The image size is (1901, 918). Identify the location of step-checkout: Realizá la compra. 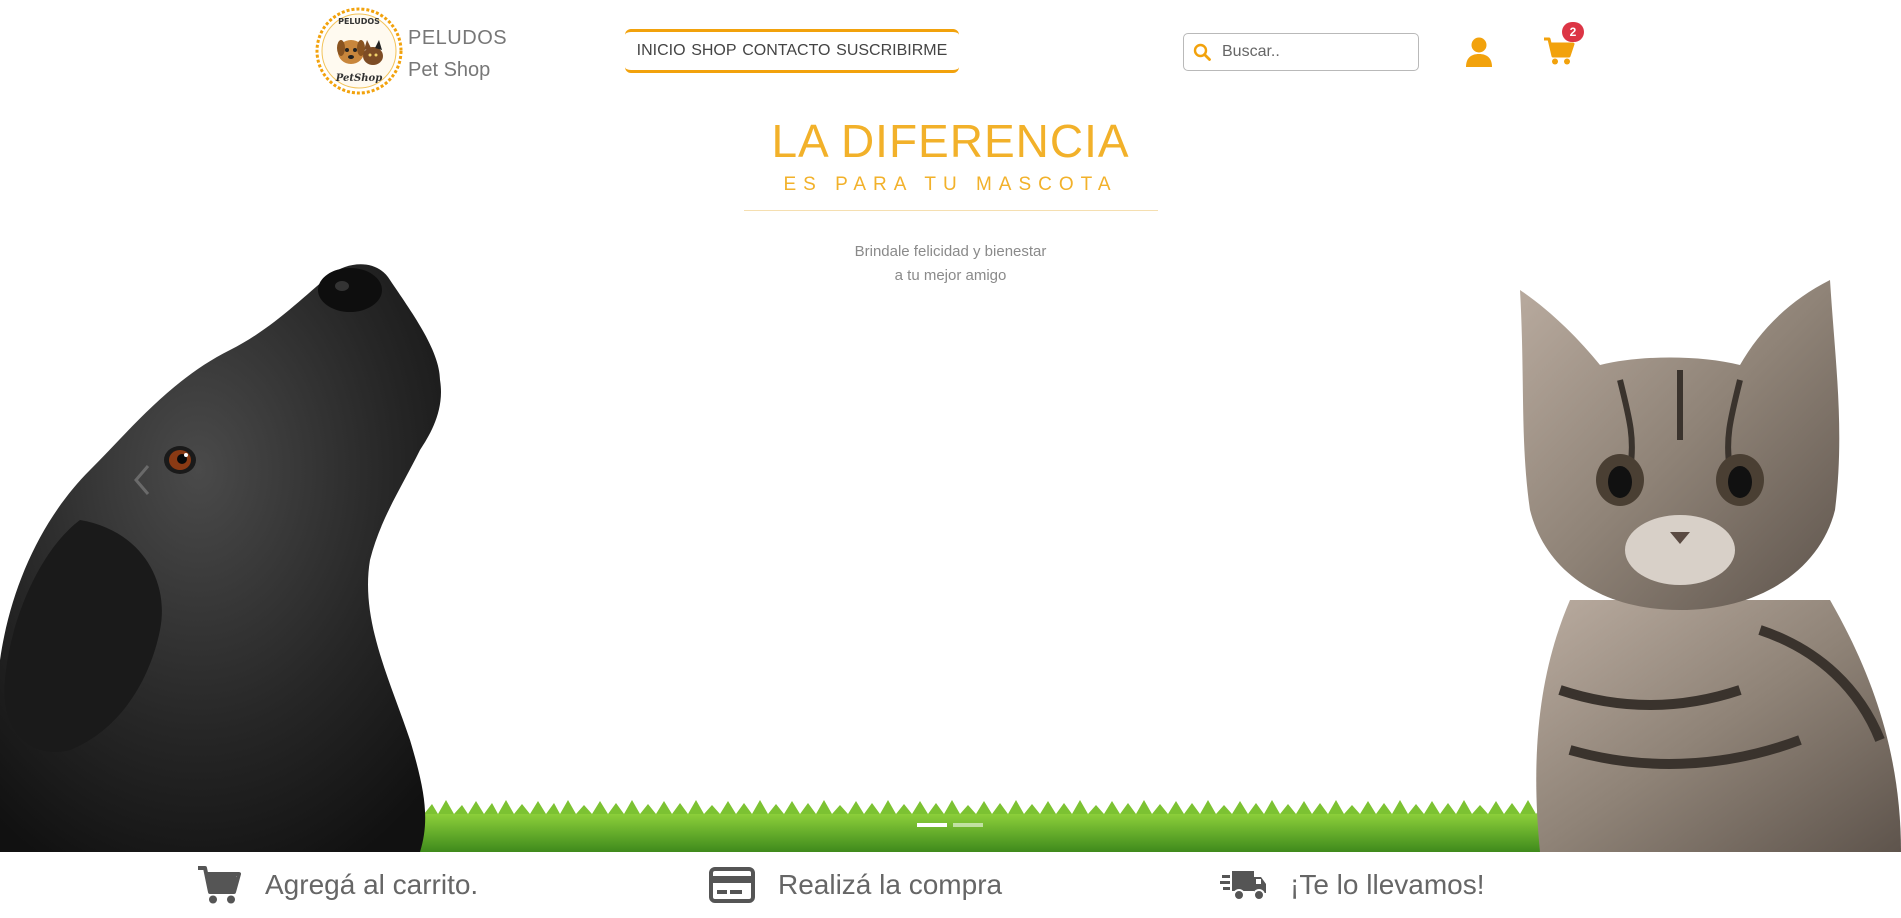
(855, 885).